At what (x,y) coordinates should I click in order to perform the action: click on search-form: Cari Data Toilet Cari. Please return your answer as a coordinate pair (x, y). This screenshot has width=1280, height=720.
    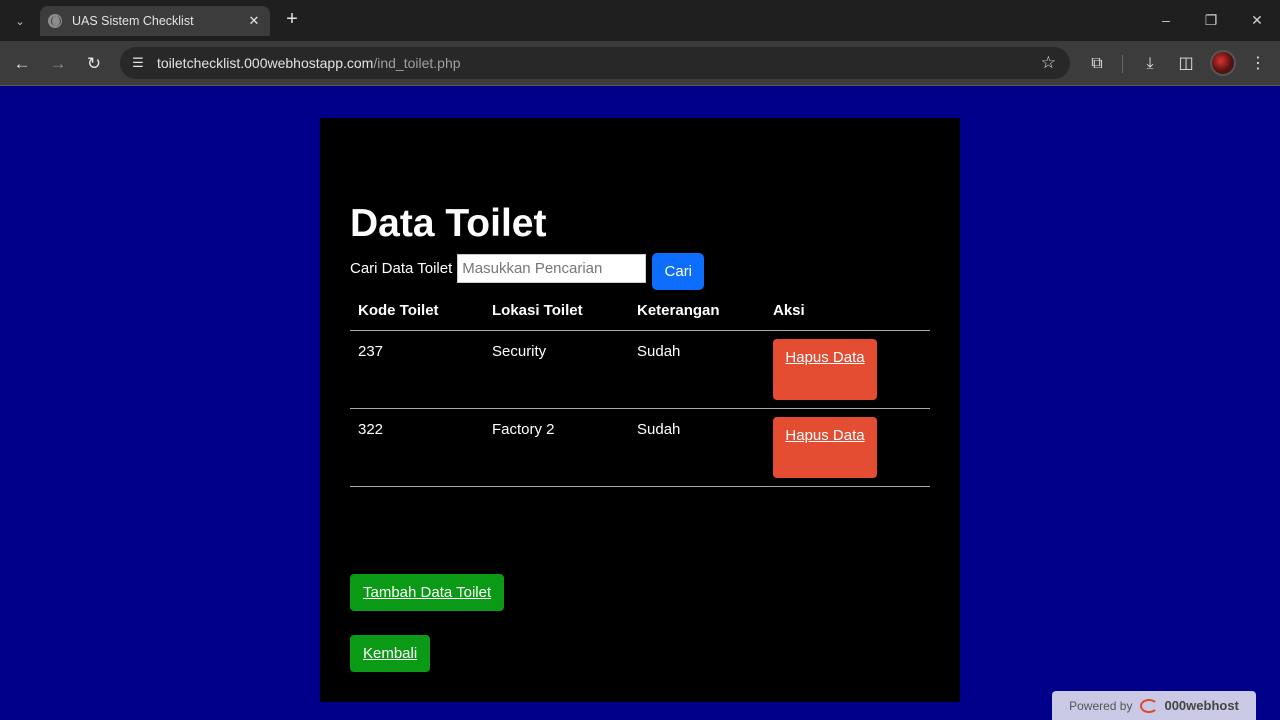
    Looking at the image, I should click on (527, 271).